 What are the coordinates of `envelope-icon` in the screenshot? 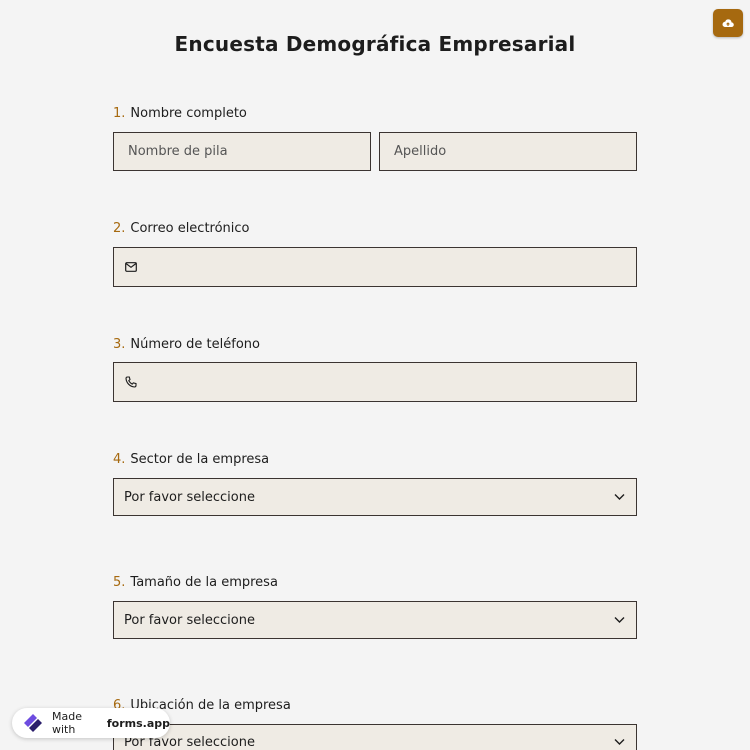 It's located at (131, 267).